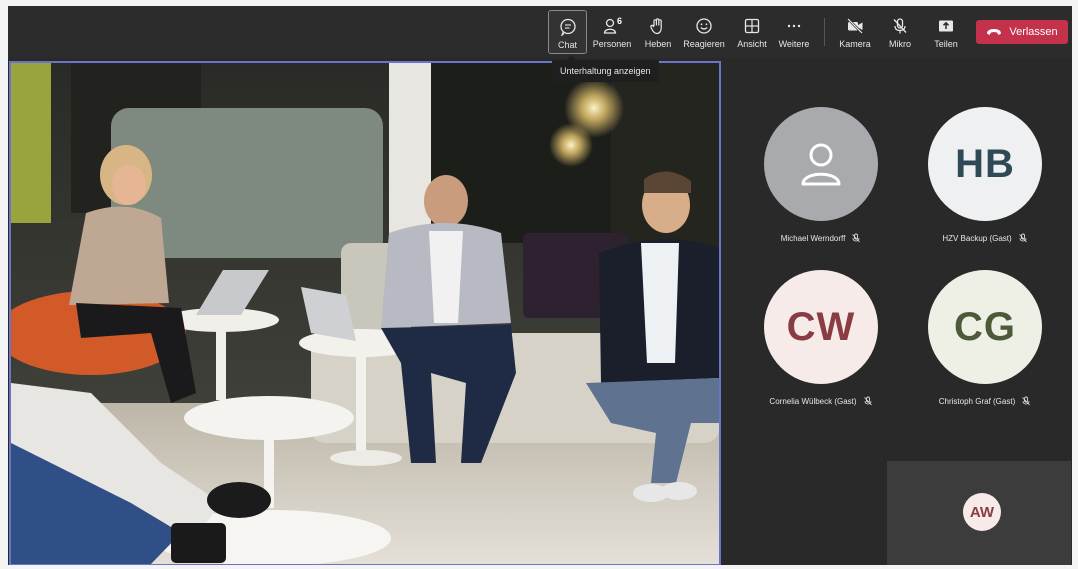  What do you see at coordinates (568, 27) in the screenshot?
I see `chat-icon` at bounding box center [568, 27].